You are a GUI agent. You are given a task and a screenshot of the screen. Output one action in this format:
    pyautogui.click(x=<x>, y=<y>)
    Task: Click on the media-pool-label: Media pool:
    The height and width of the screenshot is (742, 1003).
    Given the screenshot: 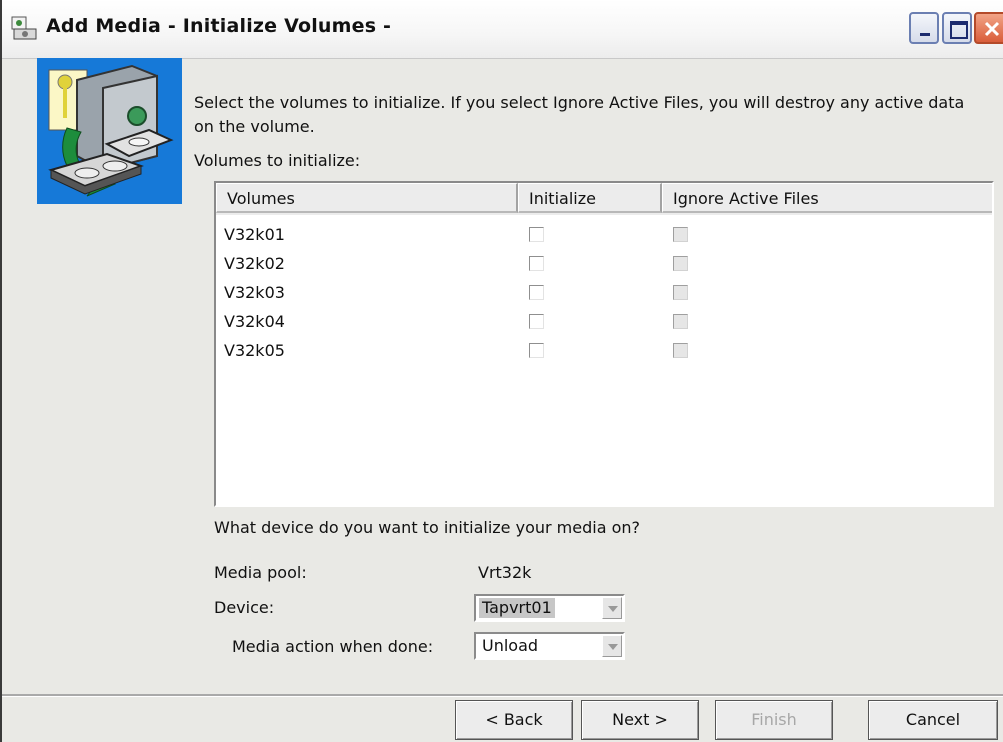 What is the action you would take?
    pyautogui.click(x=260, y=572)
    